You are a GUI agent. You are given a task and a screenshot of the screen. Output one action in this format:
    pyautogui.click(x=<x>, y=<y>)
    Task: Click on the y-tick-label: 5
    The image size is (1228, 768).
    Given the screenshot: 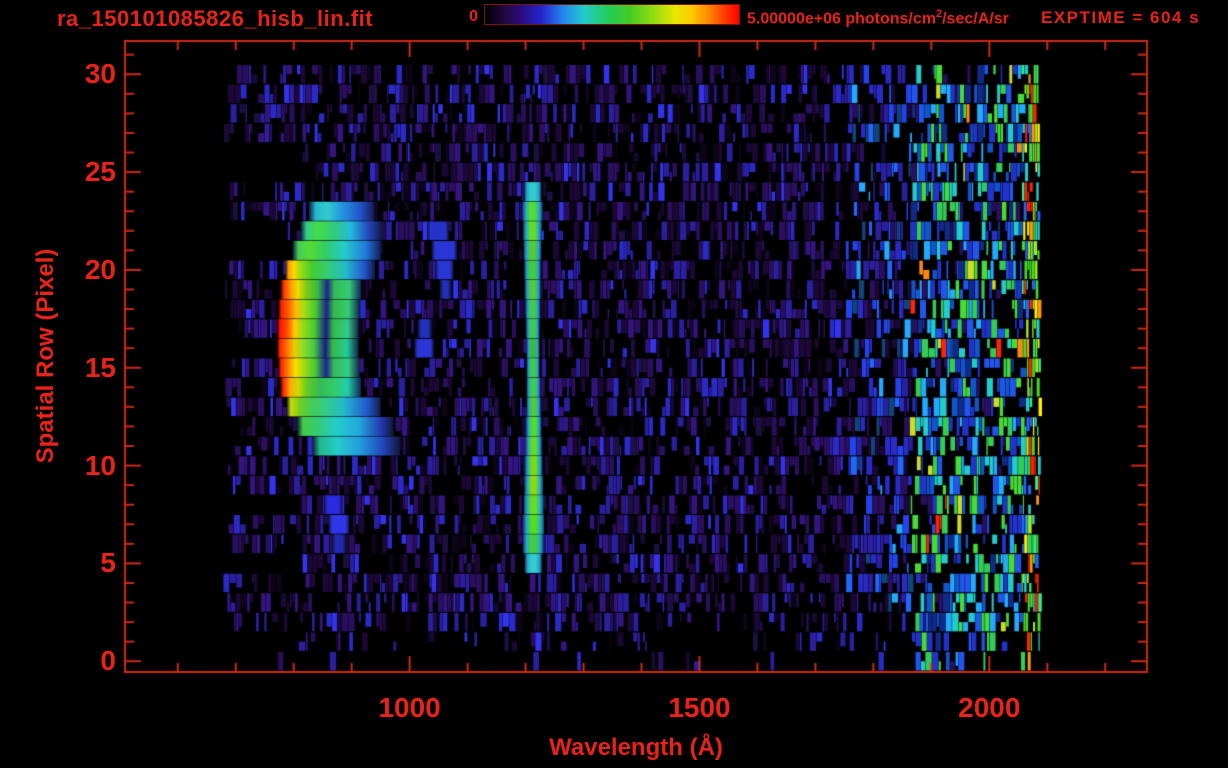 What is the action you would take?
    pyautogui.click(x=108, y=563)
    